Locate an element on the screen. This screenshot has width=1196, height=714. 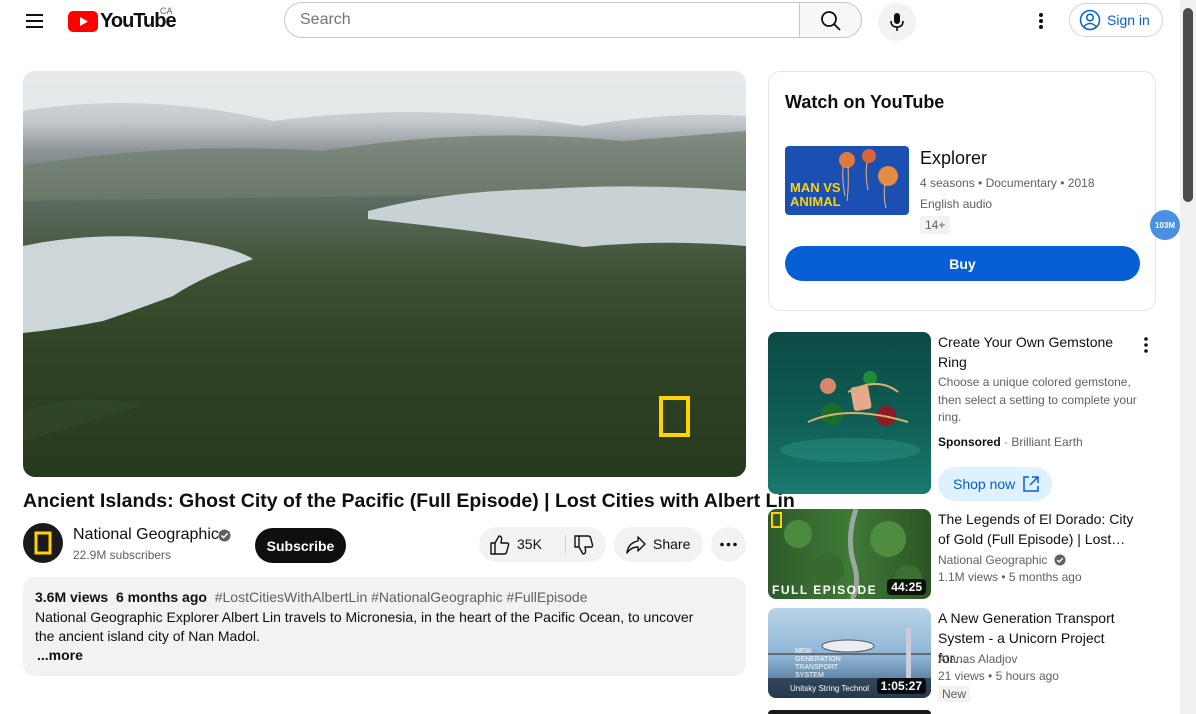
advertiser-name: Brilliant Earth is located at coordinates (1047, 442).